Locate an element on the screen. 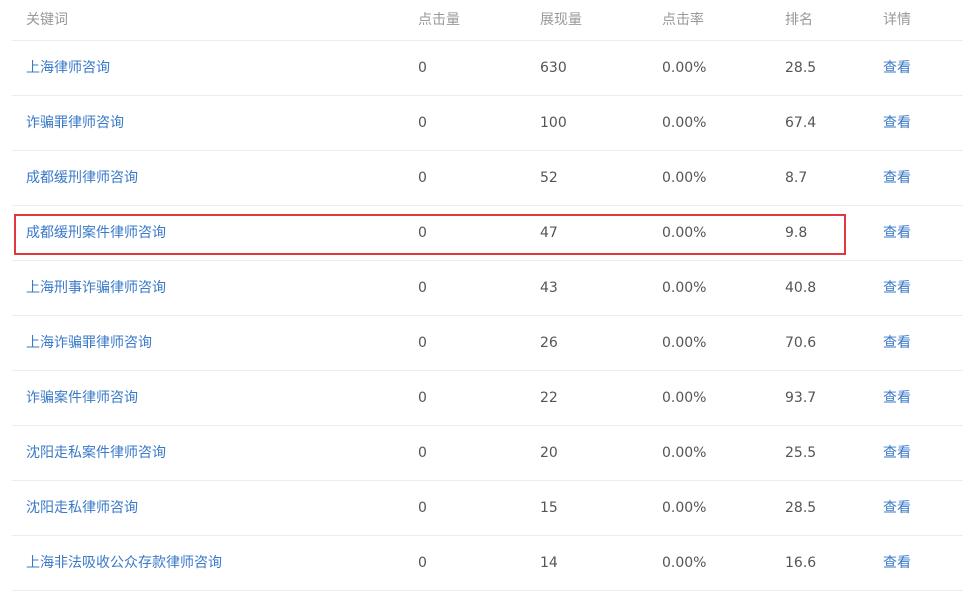 The image size is (963, 592). rank-value: 67.4 is located at coordinates (801, 123).